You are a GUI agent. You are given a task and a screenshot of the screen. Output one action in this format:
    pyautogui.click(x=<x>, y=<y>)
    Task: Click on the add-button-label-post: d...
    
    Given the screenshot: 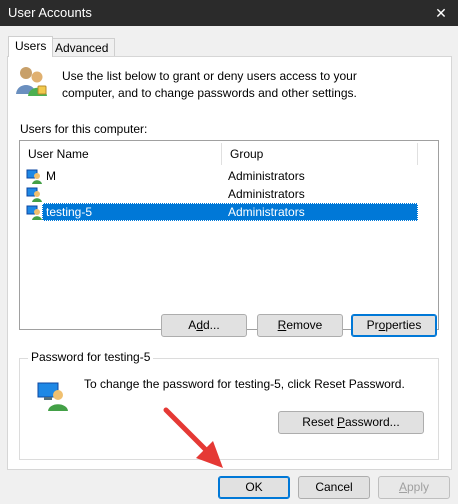 What is the action you would take?
    pyautogui.click(x=211, y=325)
    